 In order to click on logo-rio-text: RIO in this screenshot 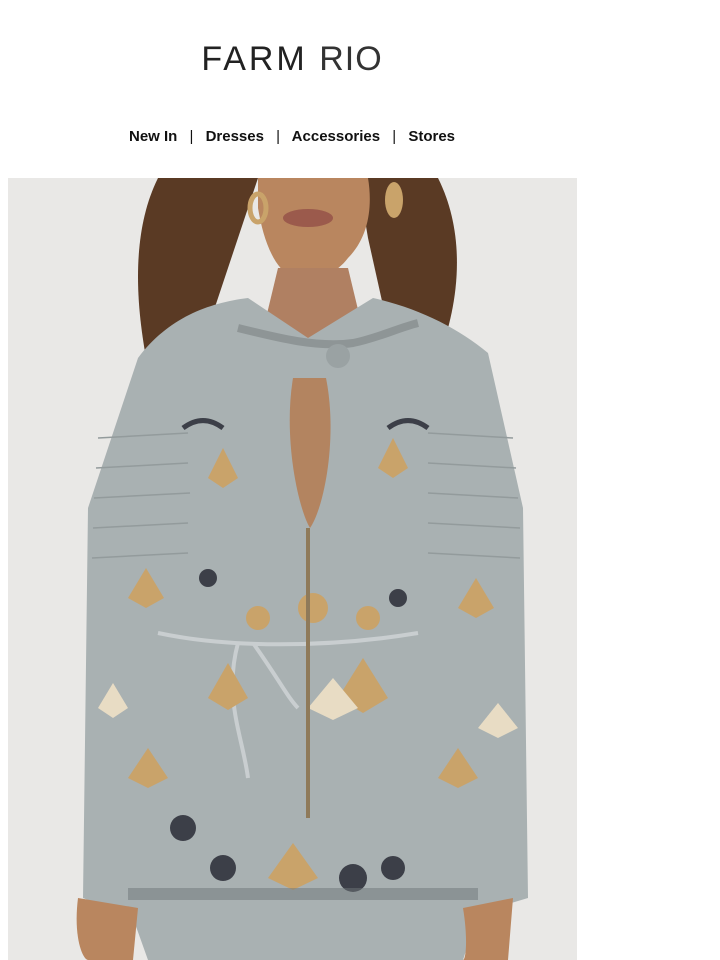, I will do `click(351, 59)`.